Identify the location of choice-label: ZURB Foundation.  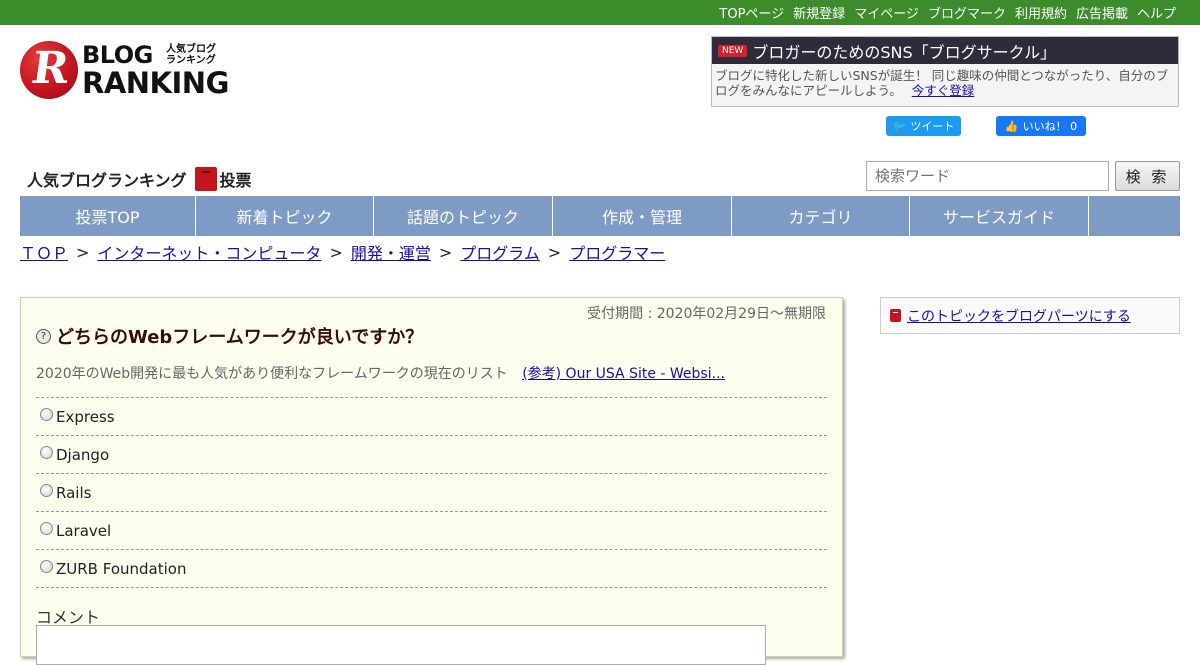
(121, 569).